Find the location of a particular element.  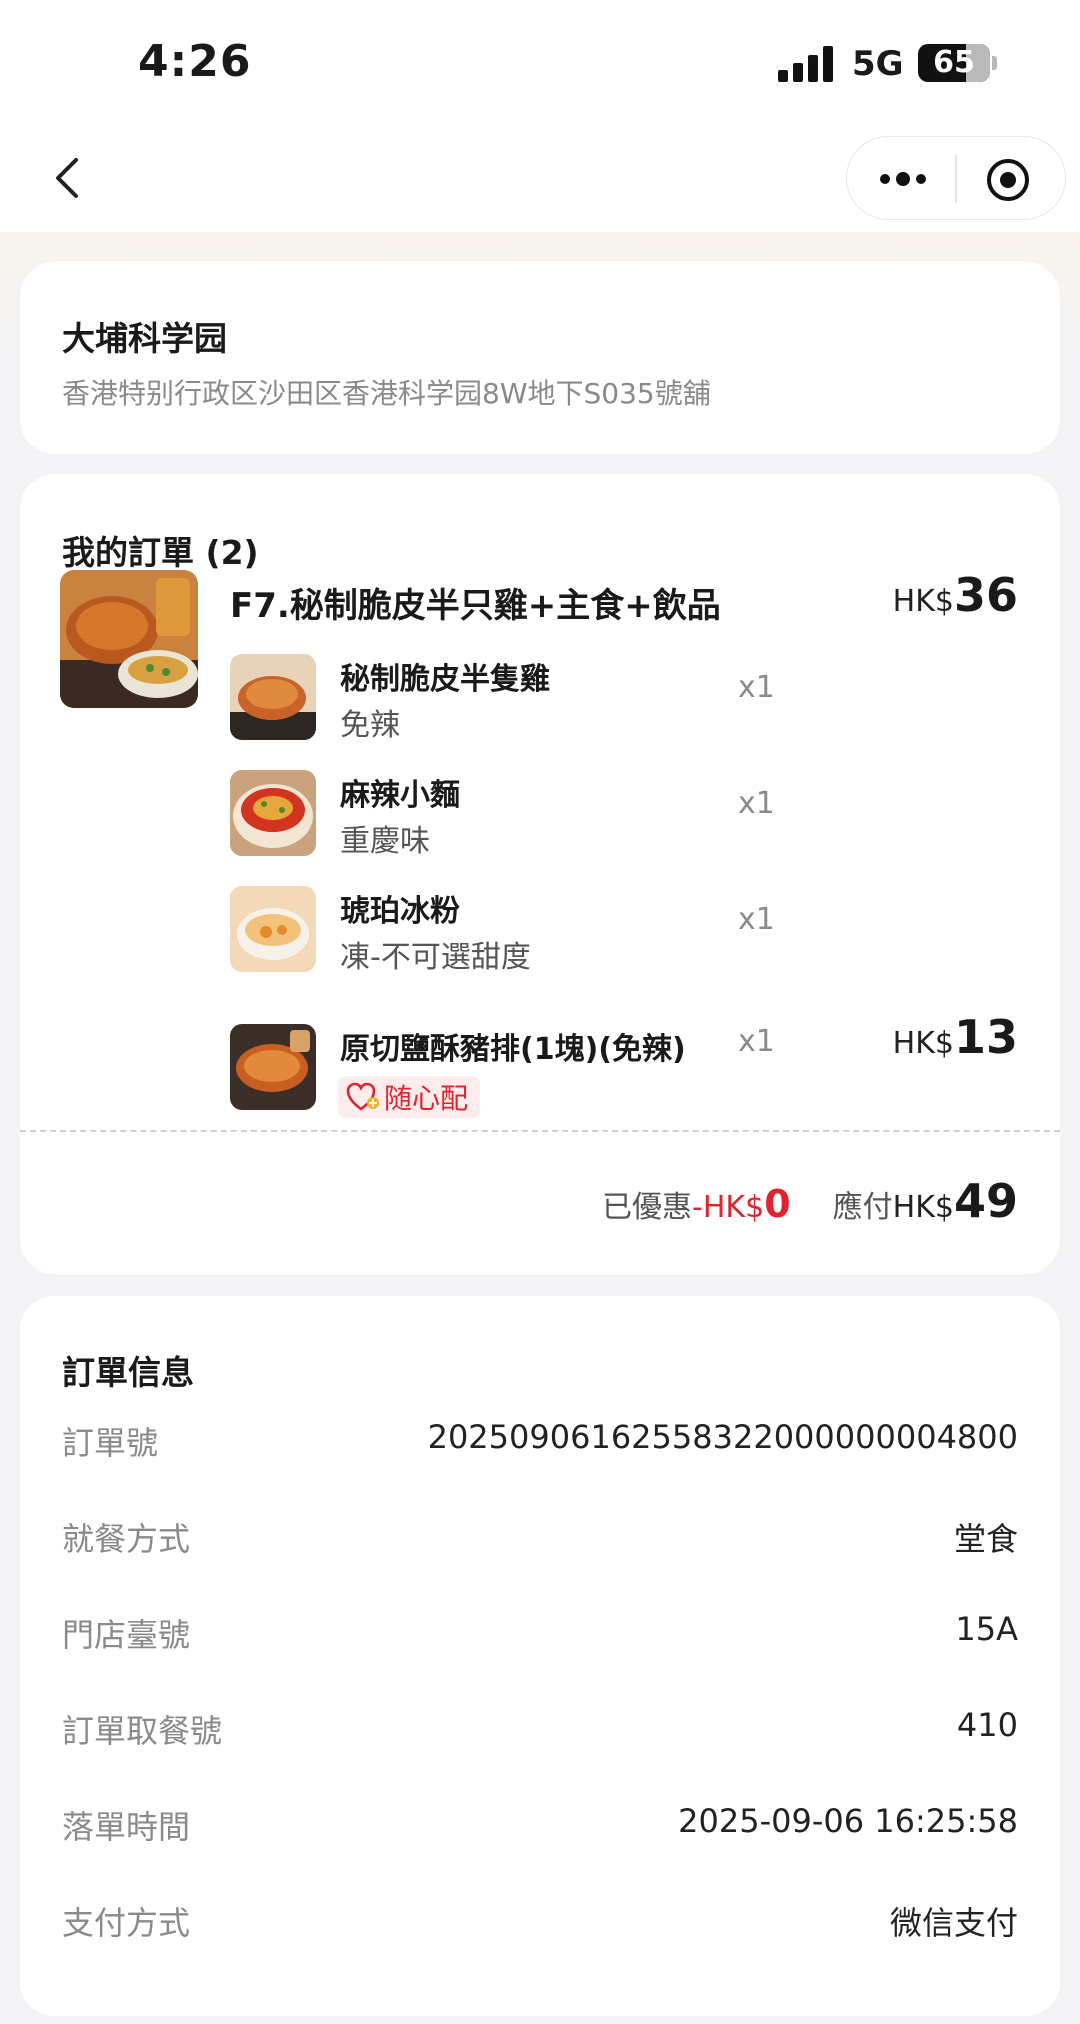

combo-image is located at coordinates (129, 639).